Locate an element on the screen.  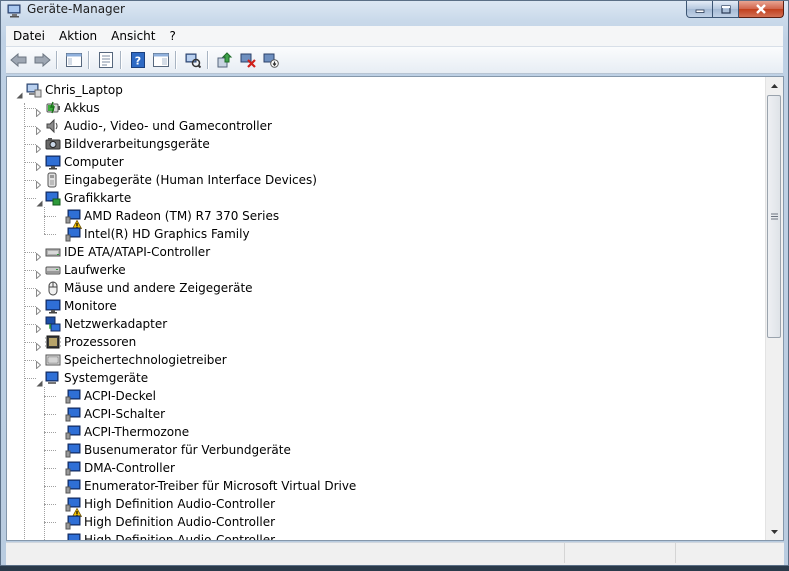
tree-category-laufwerke: Laufwerke is located at coordinates (387, 270).